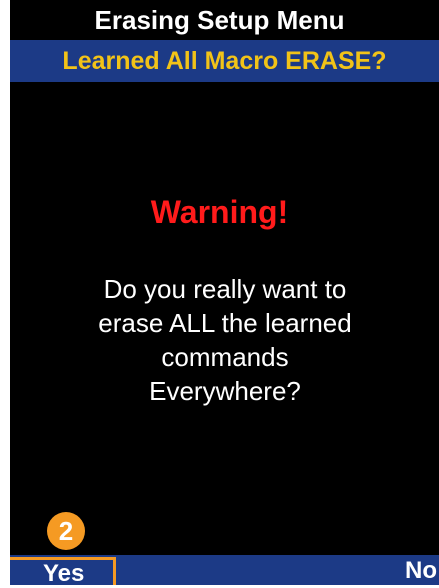 This screenshot has height=588, width=439. What do you see at coordinates (422, 571) in the screenshot?
I see `no-softkey: No` at bounding box center [422, 571].